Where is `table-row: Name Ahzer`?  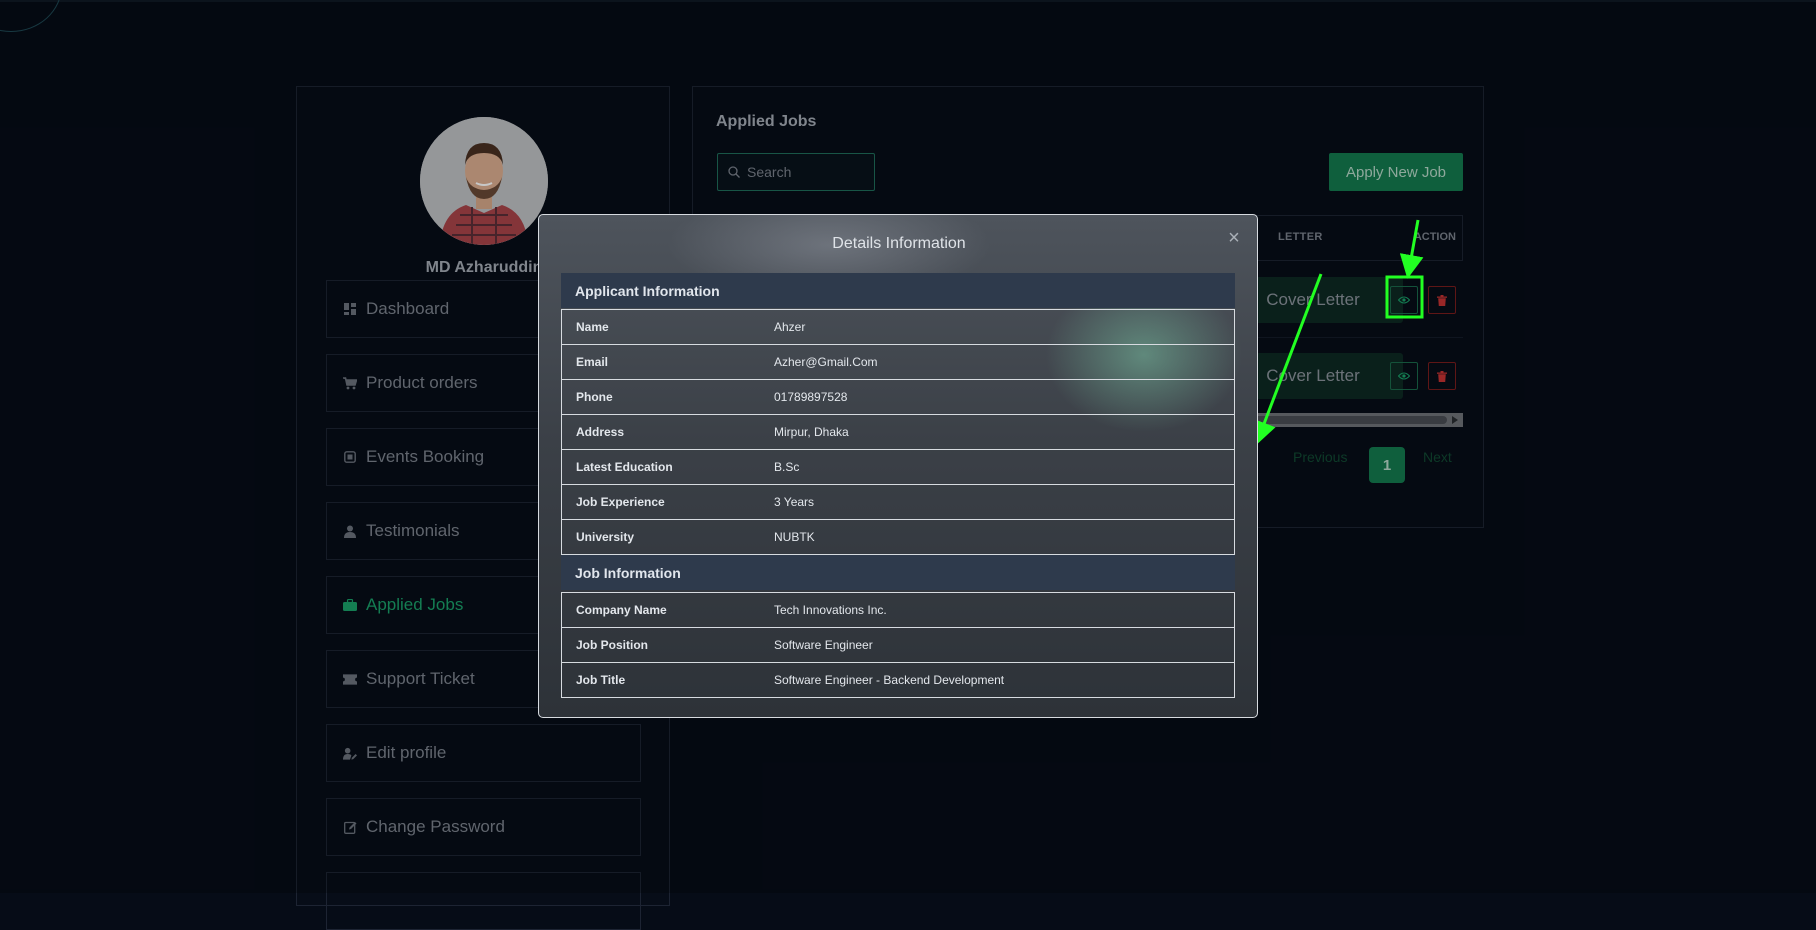 table-row: Name Ahzer is located at coordinates (898, 327).